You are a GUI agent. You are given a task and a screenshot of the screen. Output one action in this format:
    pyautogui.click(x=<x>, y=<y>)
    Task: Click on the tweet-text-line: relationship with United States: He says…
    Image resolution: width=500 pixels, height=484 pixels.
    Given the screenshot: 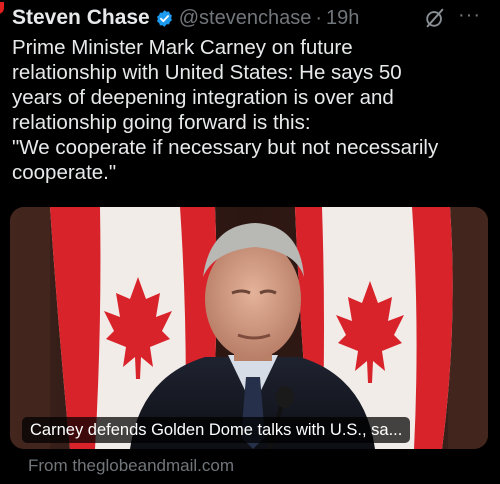 What is the action you would take?
    pyautogui.click(x=207, y=72)
    